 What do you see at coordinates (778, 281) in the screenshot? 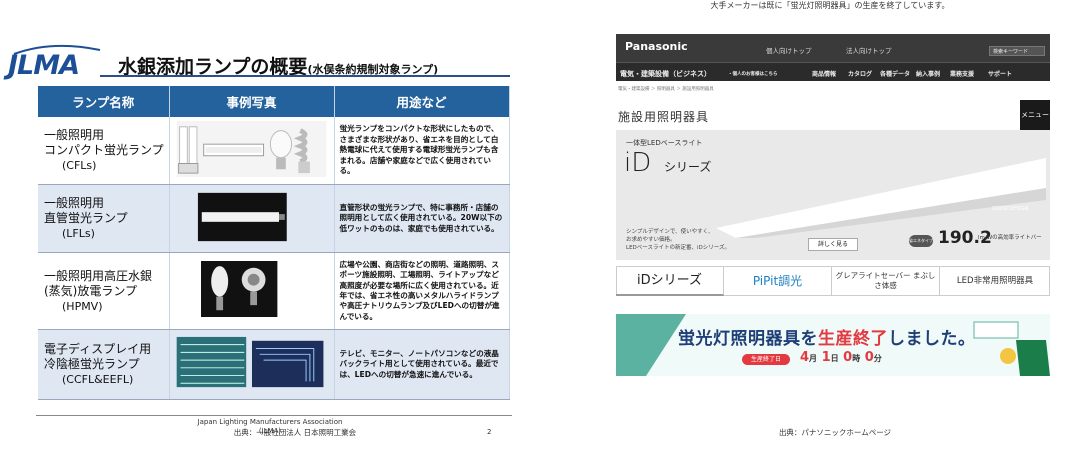
I see `tab-pipit: PiPit調光` at bounding box center [778, 281].